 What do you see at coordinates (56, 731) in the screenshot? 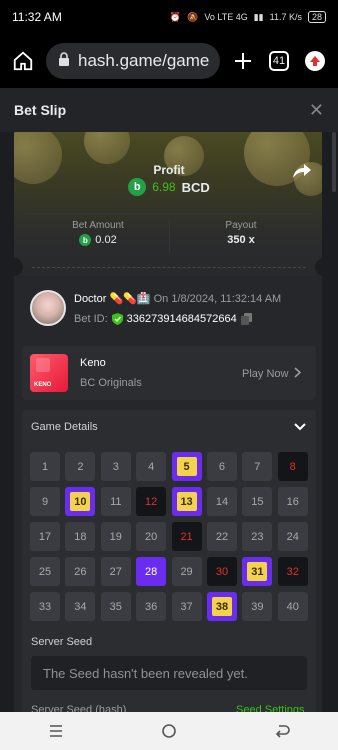
I see `recent-apps-icon` at bounding box center [56, 731].